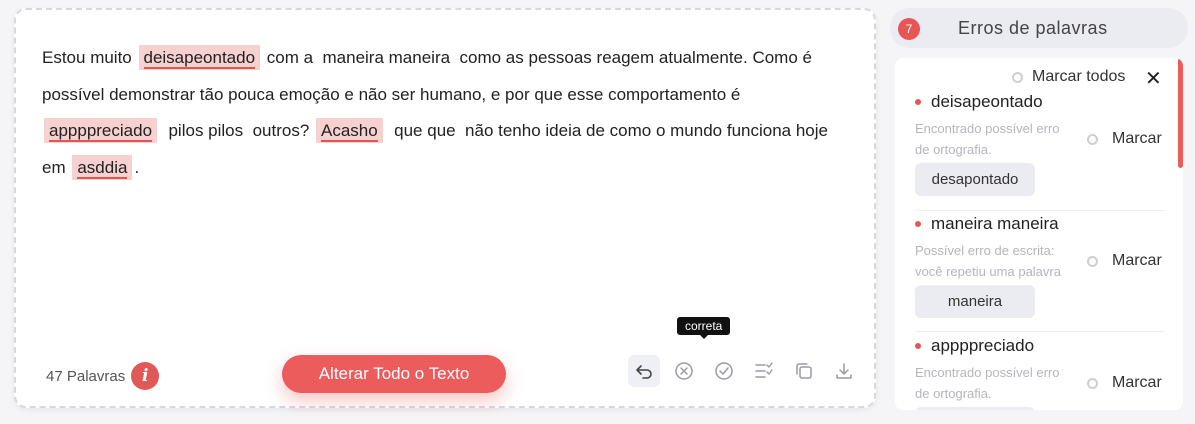 The image size is (1195, 424). Describe the element at coordinates (1033, 28) in the screenshot. I see `panel-title: Erros de palavras` at that location.